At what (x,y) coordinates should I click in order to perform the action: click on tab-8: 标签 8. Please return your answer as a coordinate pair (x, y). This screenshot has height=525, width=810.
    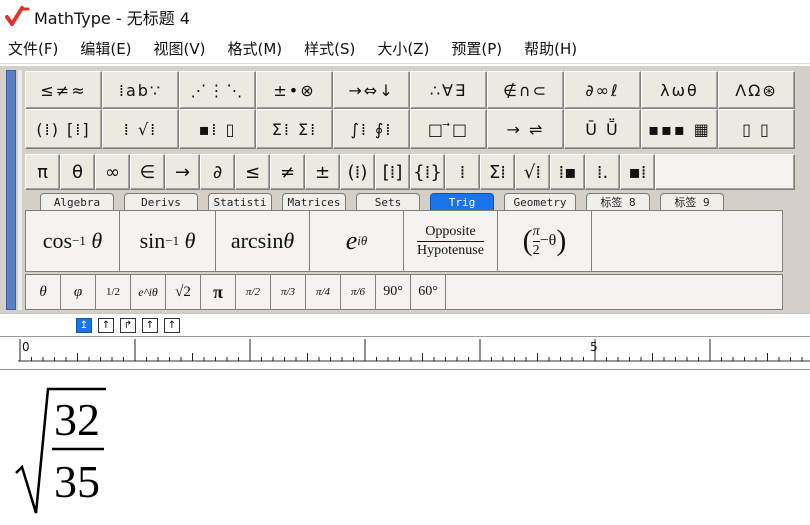
    Looking at the image, I should click on (618, 201).